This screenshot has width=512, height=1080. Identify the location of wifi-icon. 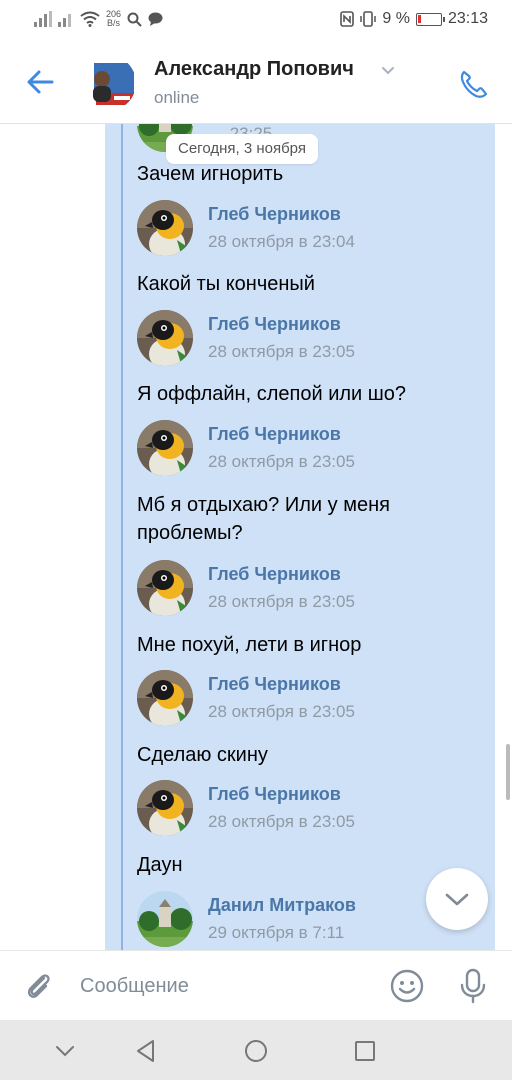
(90, 19).